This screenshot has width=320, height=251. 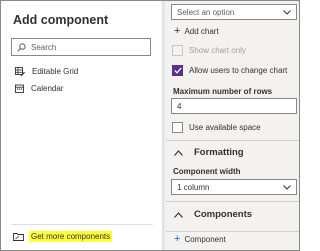 I want to click on component-item-label: Editable Grid, so click(x=55, y=71).